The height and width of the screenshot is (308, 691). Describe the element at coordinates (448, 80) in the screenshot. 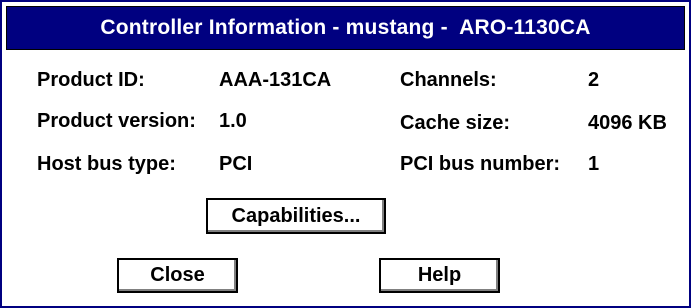

I see `channels-label: Channels:` at that location.